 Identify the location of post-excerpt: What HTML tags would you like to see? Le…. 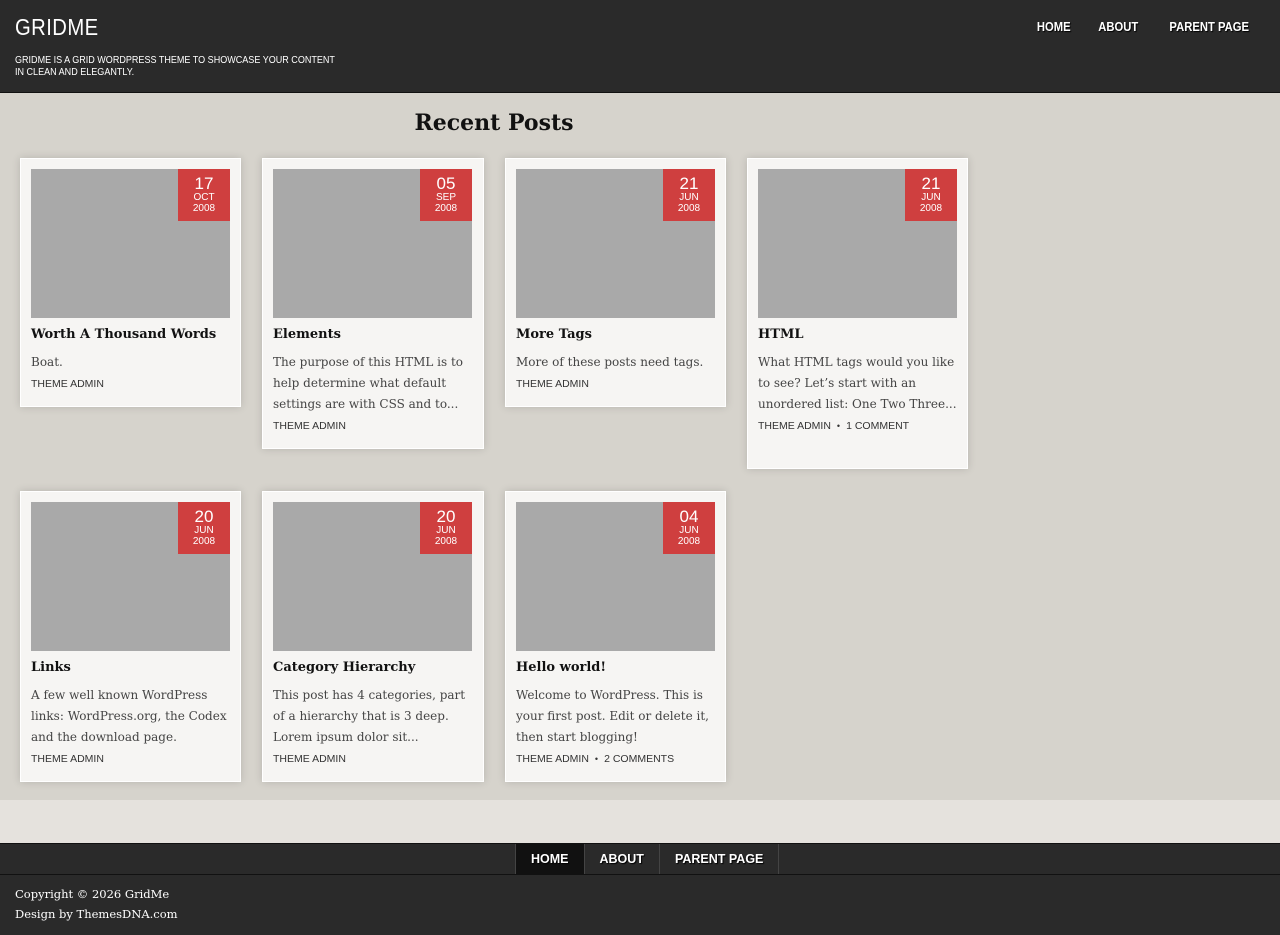
(857, 383).